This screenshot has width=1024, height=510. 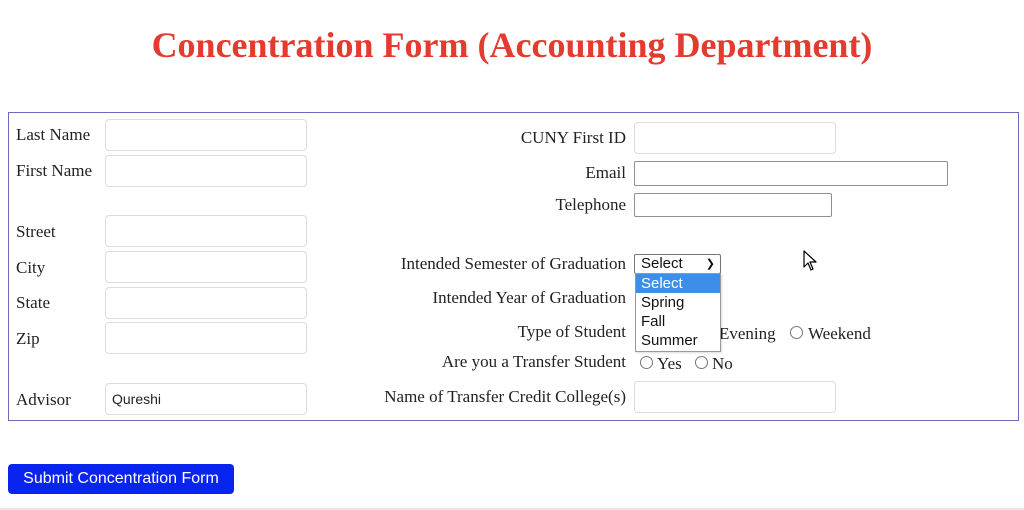 I want to click on street-input, so click(x=206, y=231).